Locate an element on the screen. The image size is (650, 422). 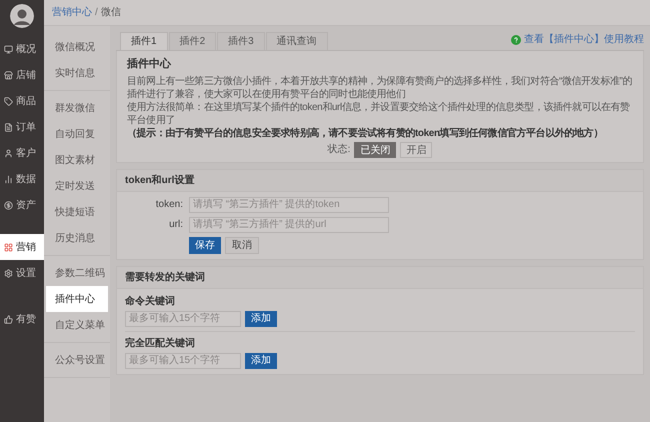
warning-text: （提示：由于有赞平台的信息安全要求特别高，请不要尝试将有赞的token填写到任何微信官方平台以外的地方） is located at coordinates (365, 133).